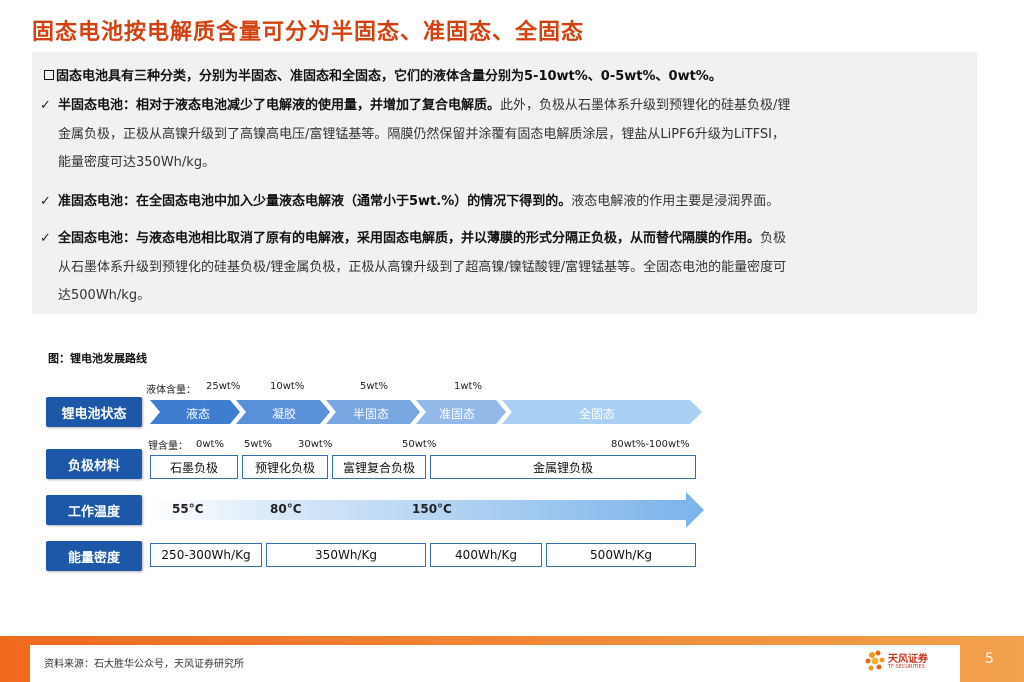 The height and width of the screenshot is (682, 1024). What do you see at coordinates (283, 414) in the screenshot?
I see `stage-gel: 凝胶` at bounding box center [283, 414].